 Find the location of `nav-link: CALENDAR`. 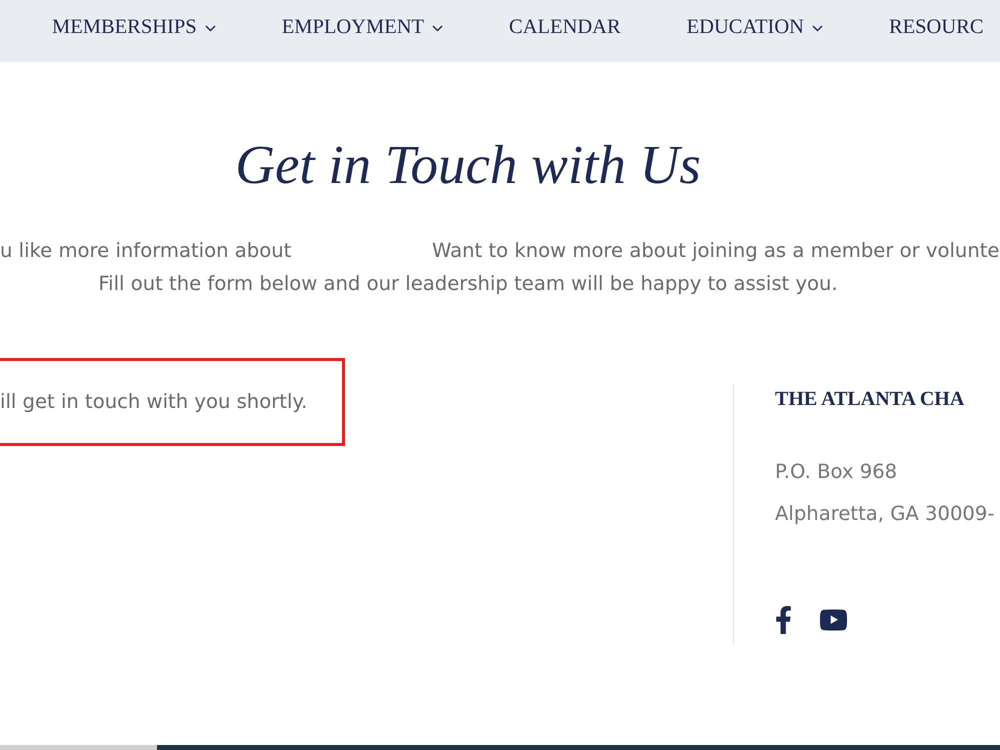

nav-link: CALENDAR is located at coordinates (565, 27).